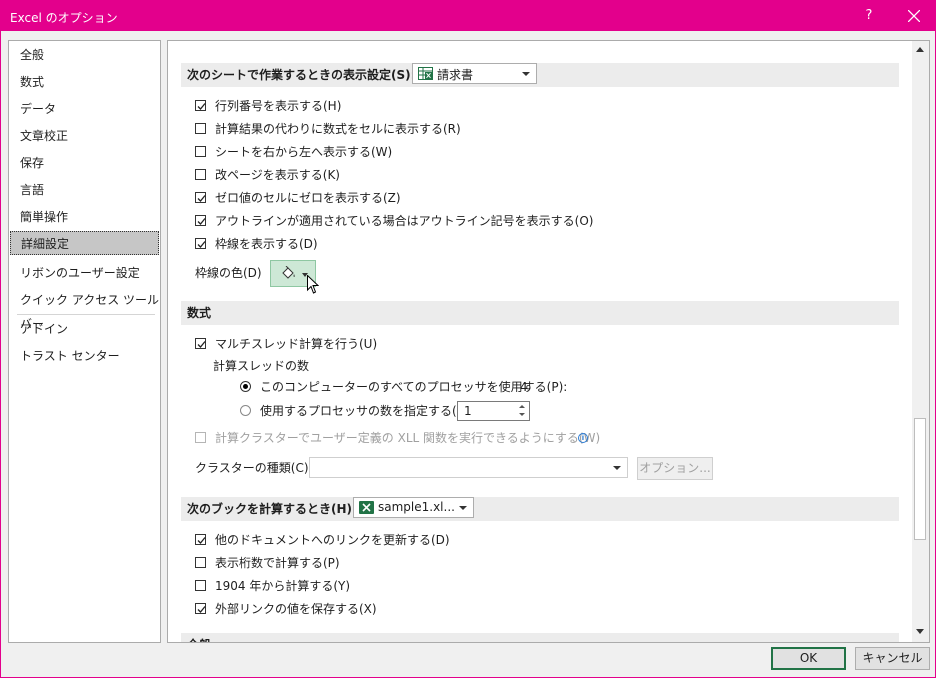  Describe the element at coordinates (64, 18) in the screenshot. I see `window-title: Excel のオプション` at that location.